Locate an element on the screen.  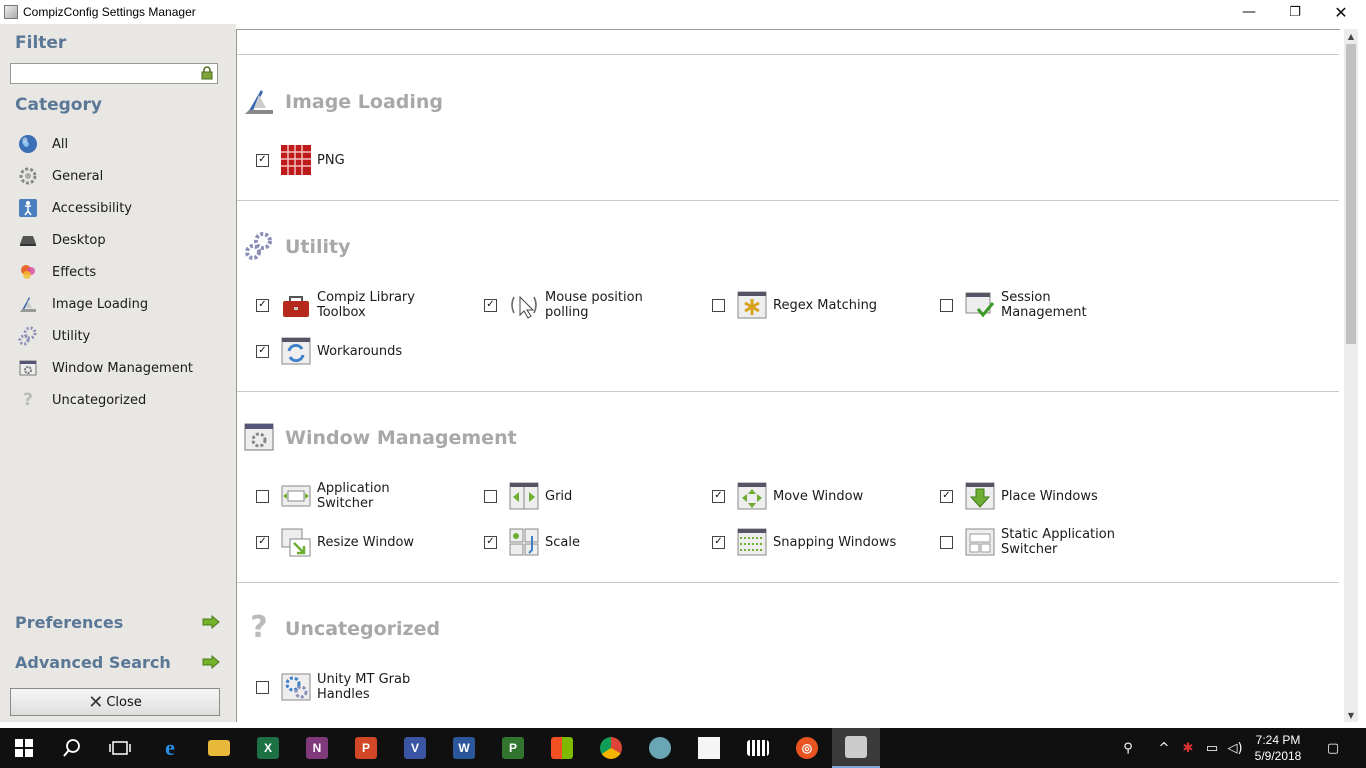
clock: 7:24 PM 5/9/2018 is located at coordinates (1278, 748).